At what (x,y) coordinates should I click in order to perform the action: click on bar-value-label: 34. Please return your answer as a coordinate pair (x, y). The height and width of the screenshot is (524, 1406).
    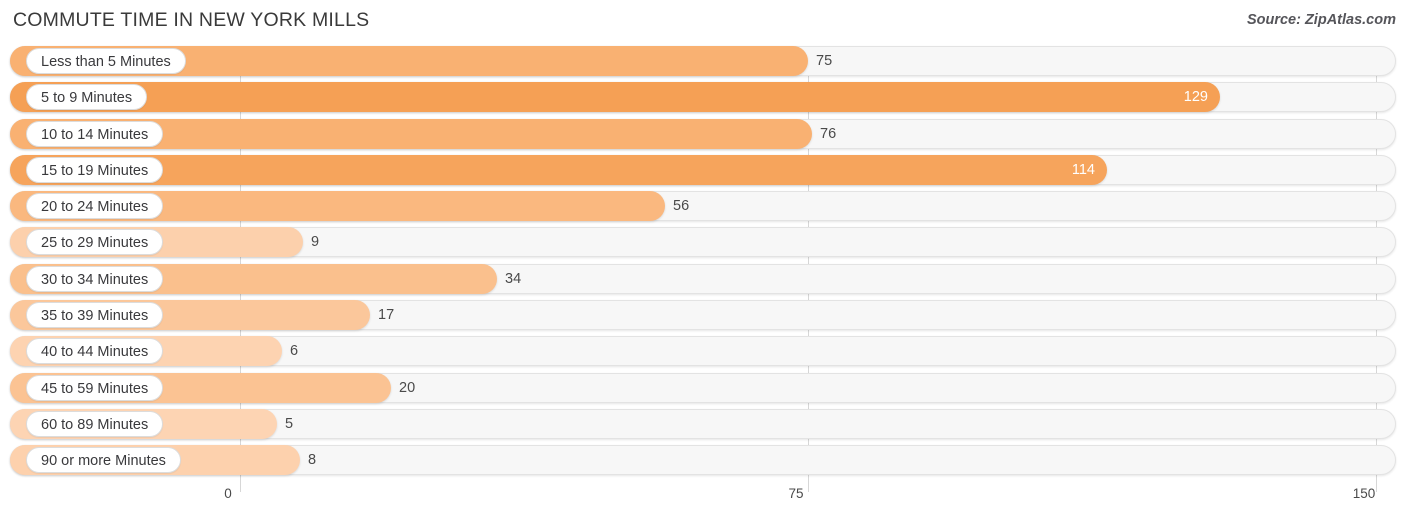
    Looking at the image, I should click on (513, 278).